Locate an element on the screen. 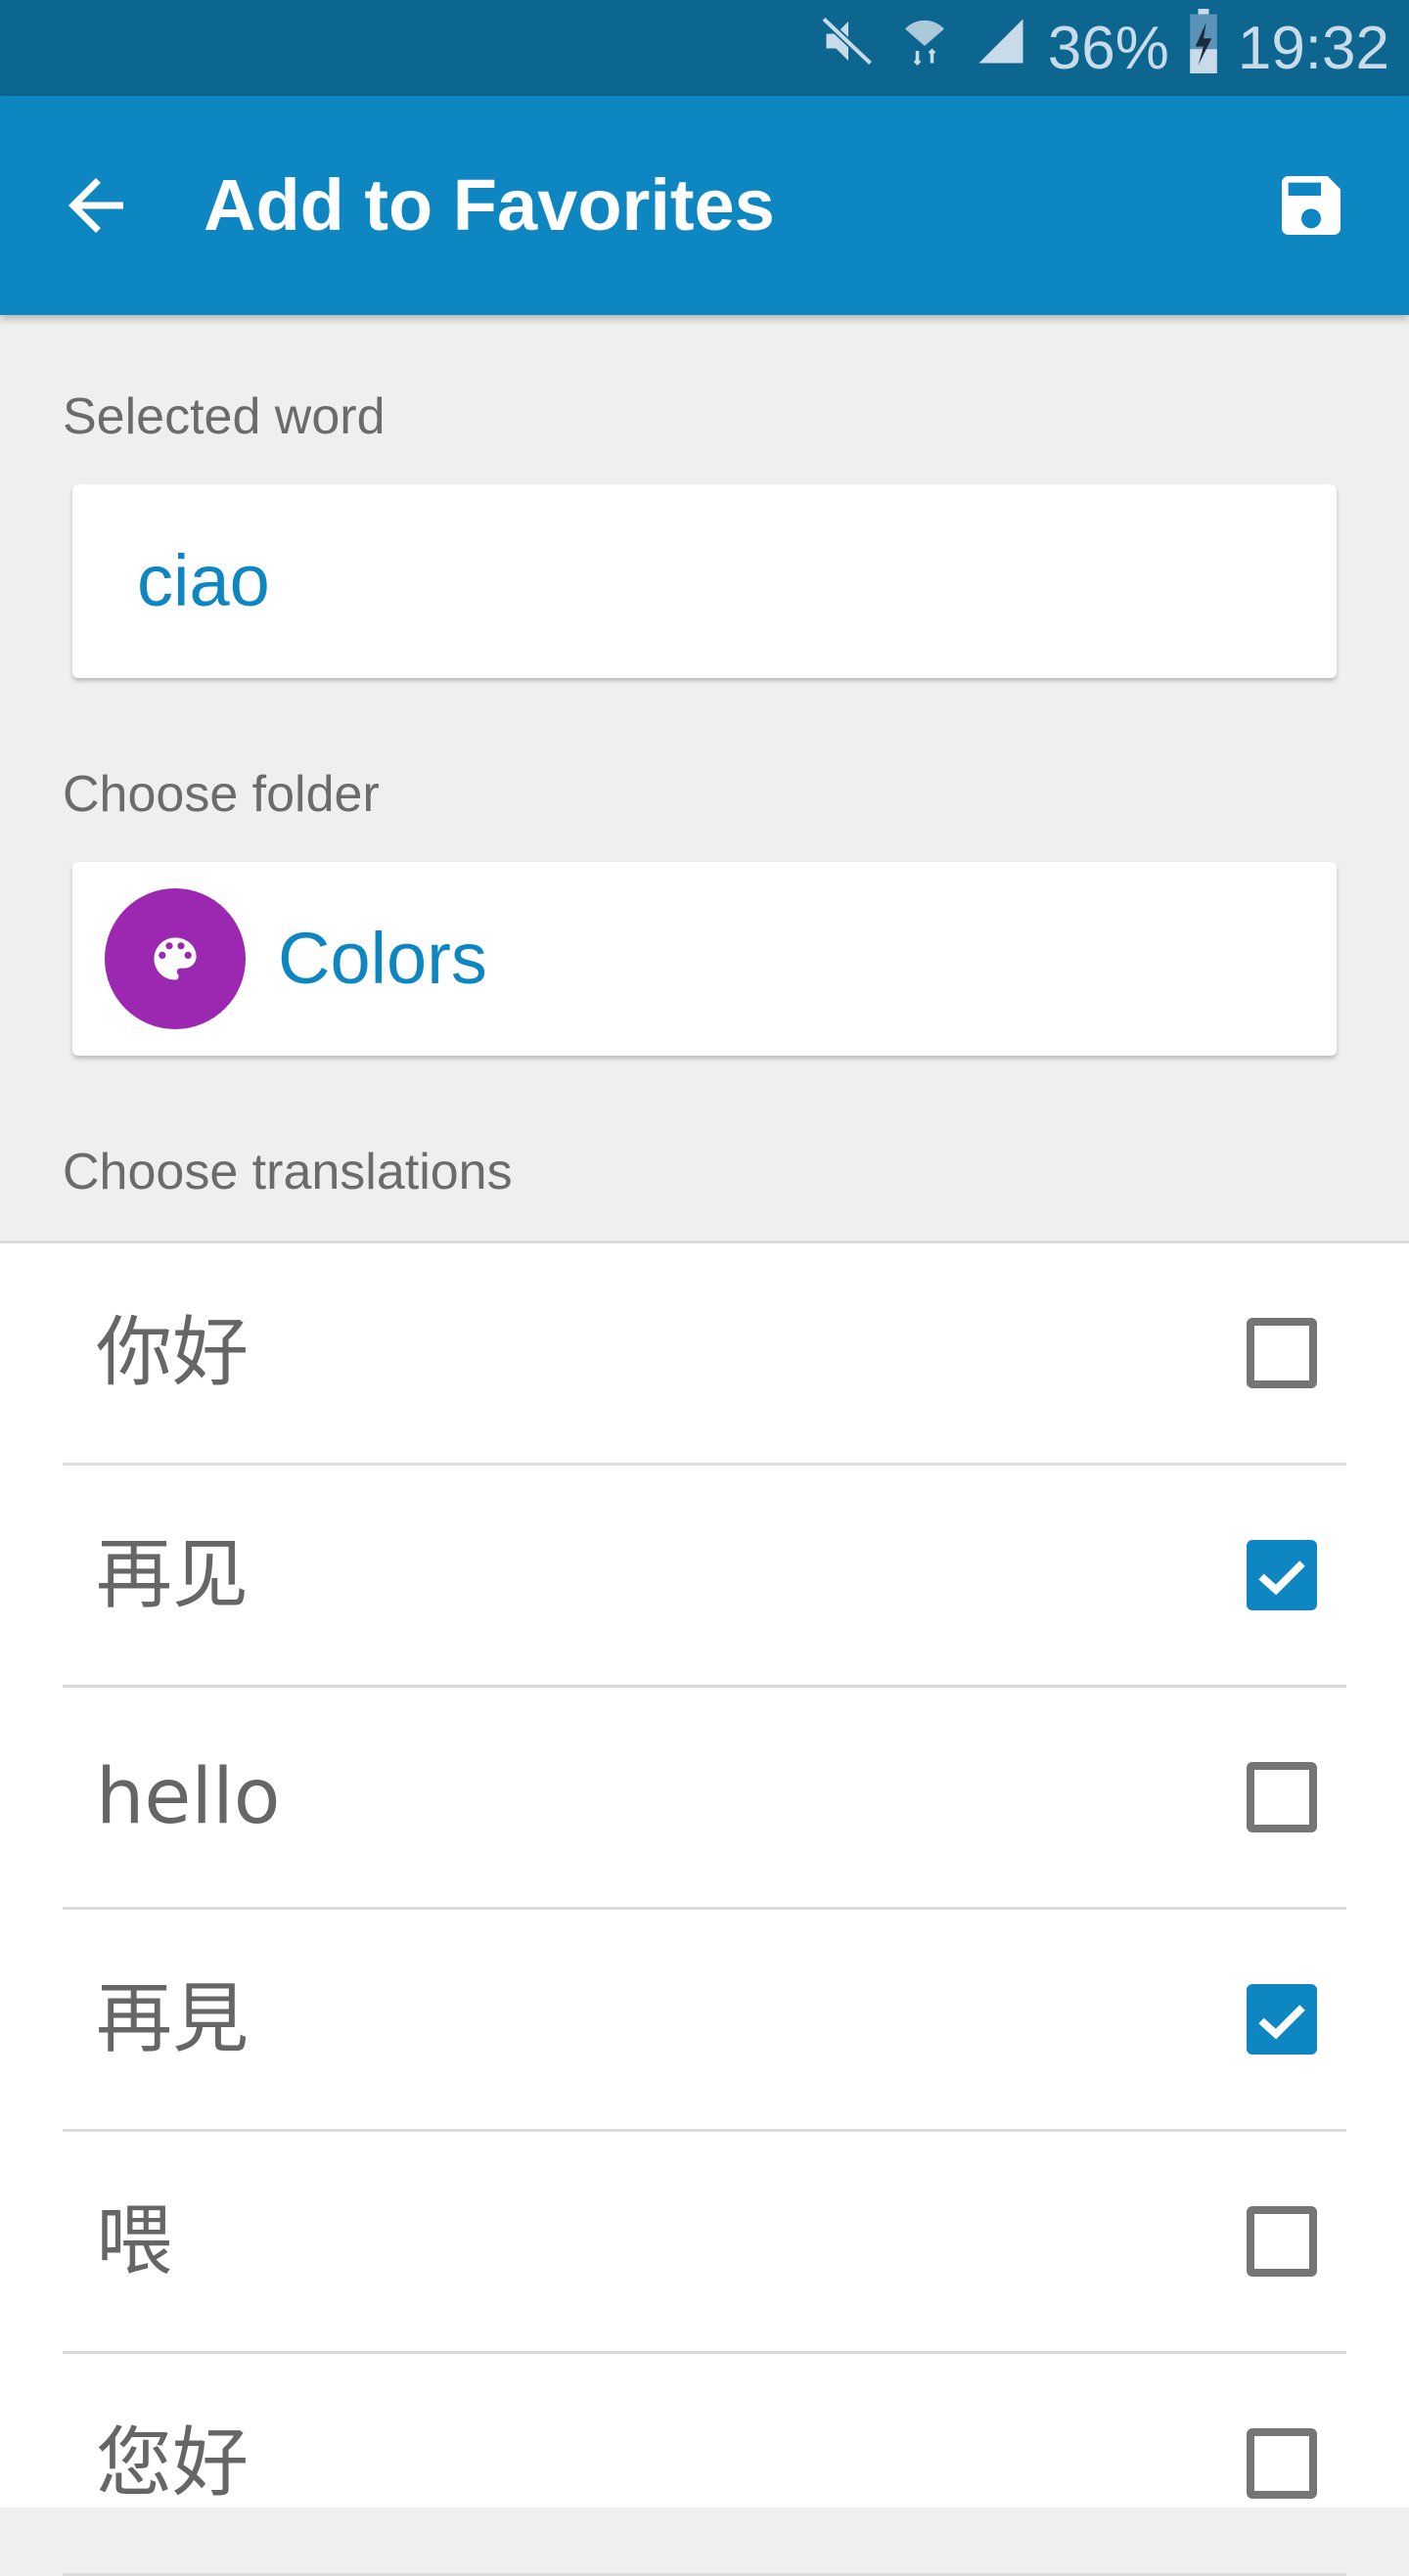  save-button is located at coordinates (1311, 205).